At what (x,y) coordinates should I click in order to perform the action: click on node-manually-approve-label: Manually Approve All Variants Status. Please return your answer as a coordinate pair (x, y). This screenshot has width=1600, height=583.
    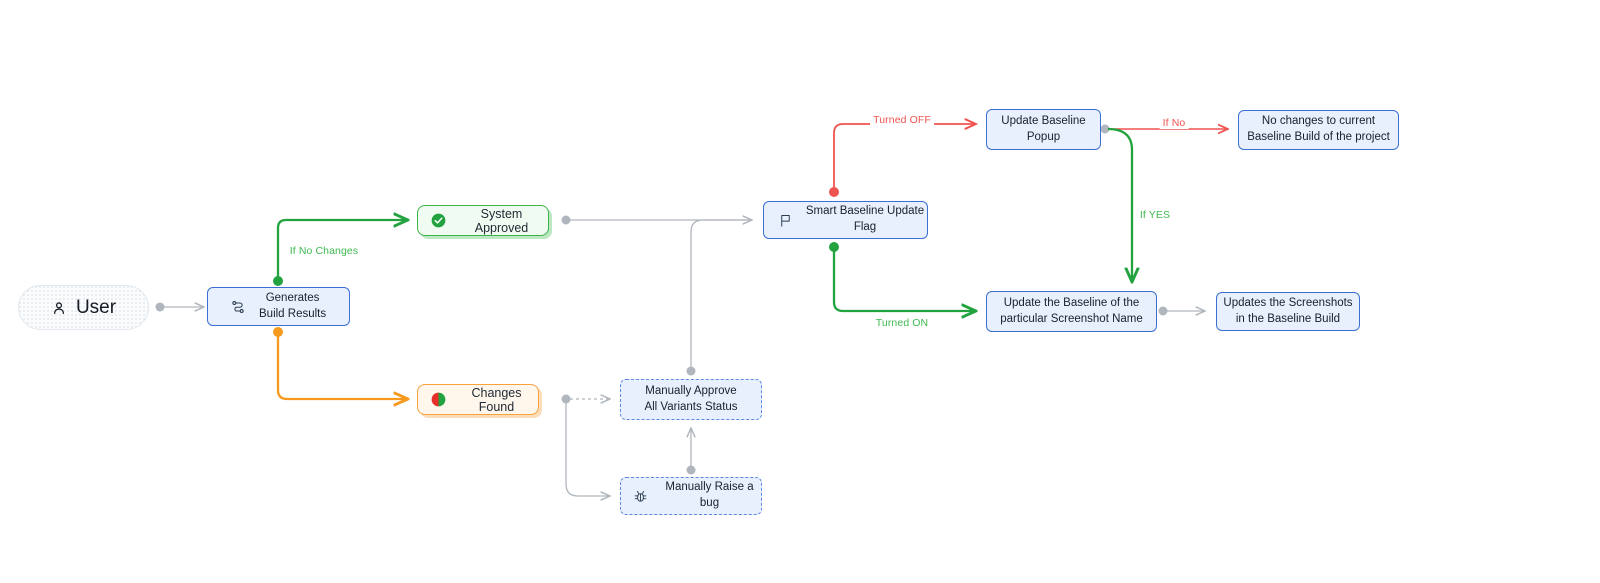
    Looking at the image, I should click on (691, 398).